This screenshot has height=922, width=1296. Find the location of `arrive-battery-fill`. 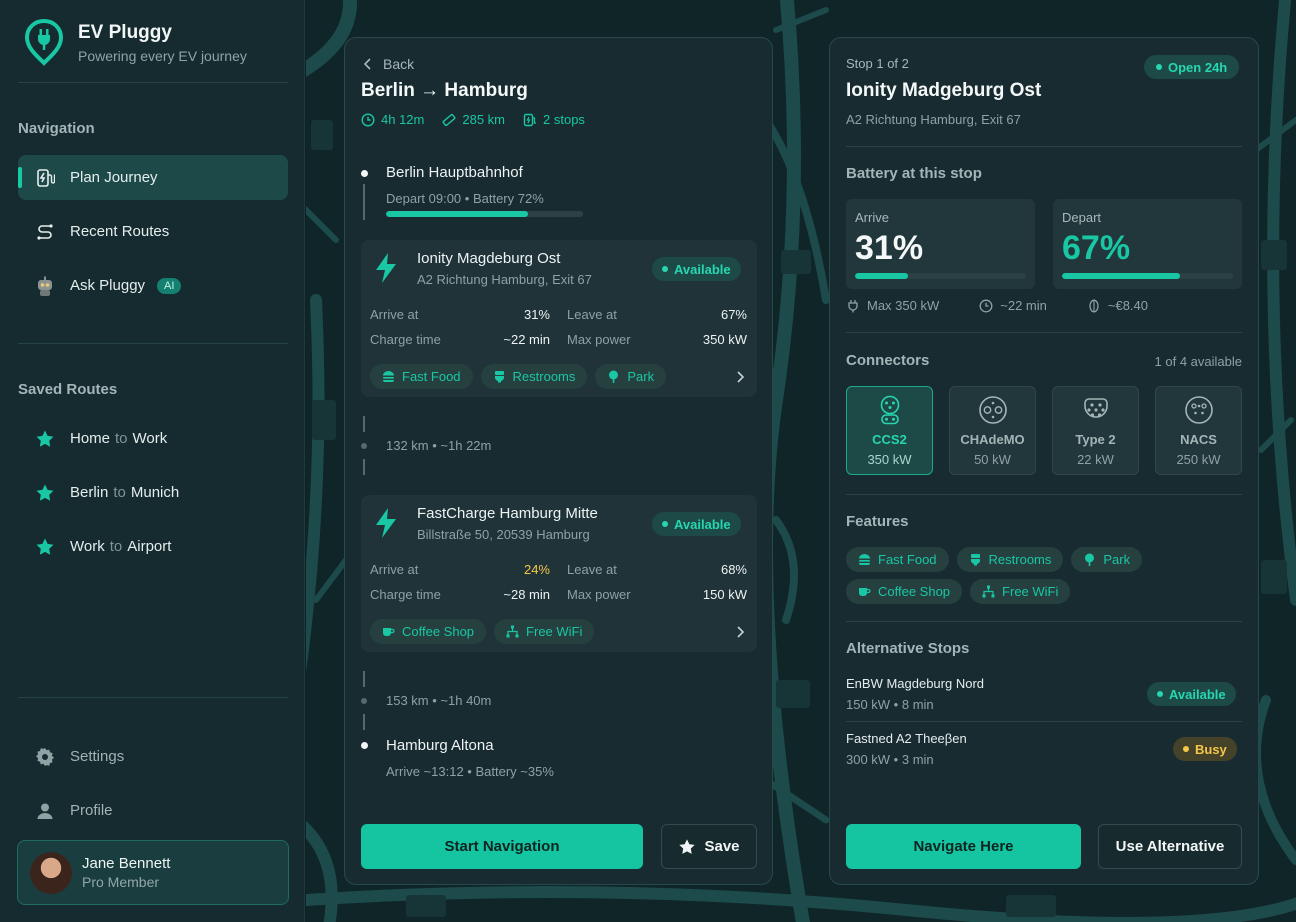

arrive-battery-fill is located at coordinates (881, 276).